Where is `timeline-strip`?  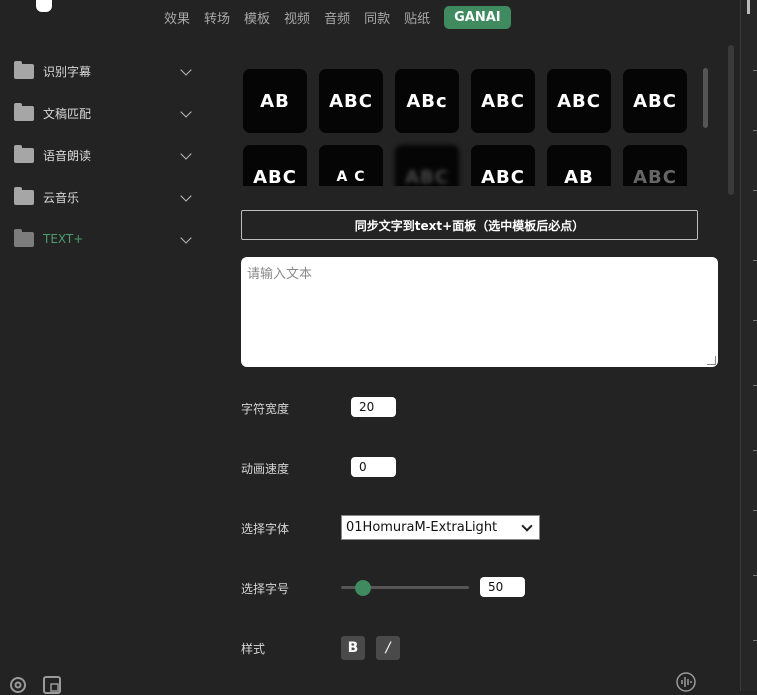
timeline-strip is located at coordinates (748, 345).